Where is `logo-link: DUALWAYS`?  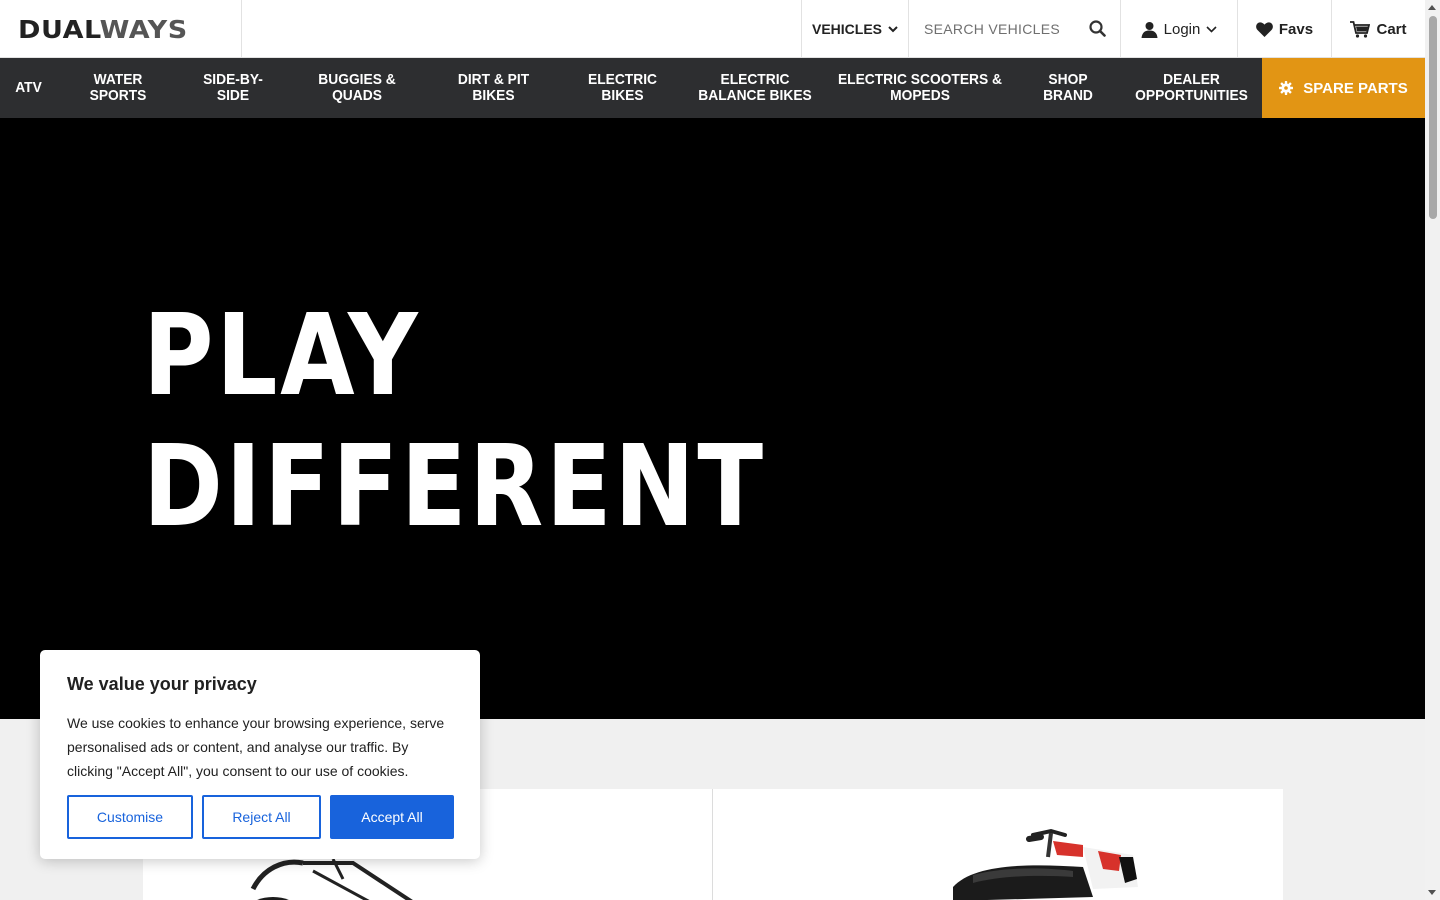 logo-link: DUALWAYS is located at coordinates (121, 29).